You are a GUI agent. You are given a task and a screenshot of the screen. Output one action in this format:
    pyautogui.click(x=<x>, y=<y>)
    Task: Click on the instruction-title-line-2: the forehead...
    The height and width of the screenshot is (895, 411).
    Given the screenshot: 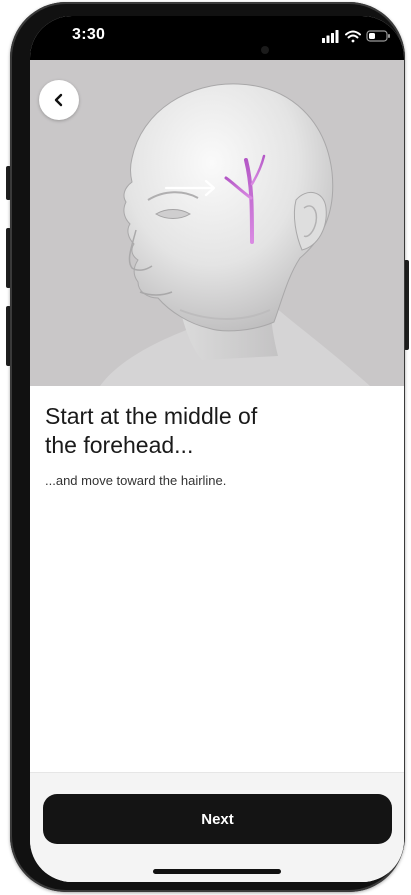 What is the action you would take?
    pyautogui.click(x=119, y=445)
    